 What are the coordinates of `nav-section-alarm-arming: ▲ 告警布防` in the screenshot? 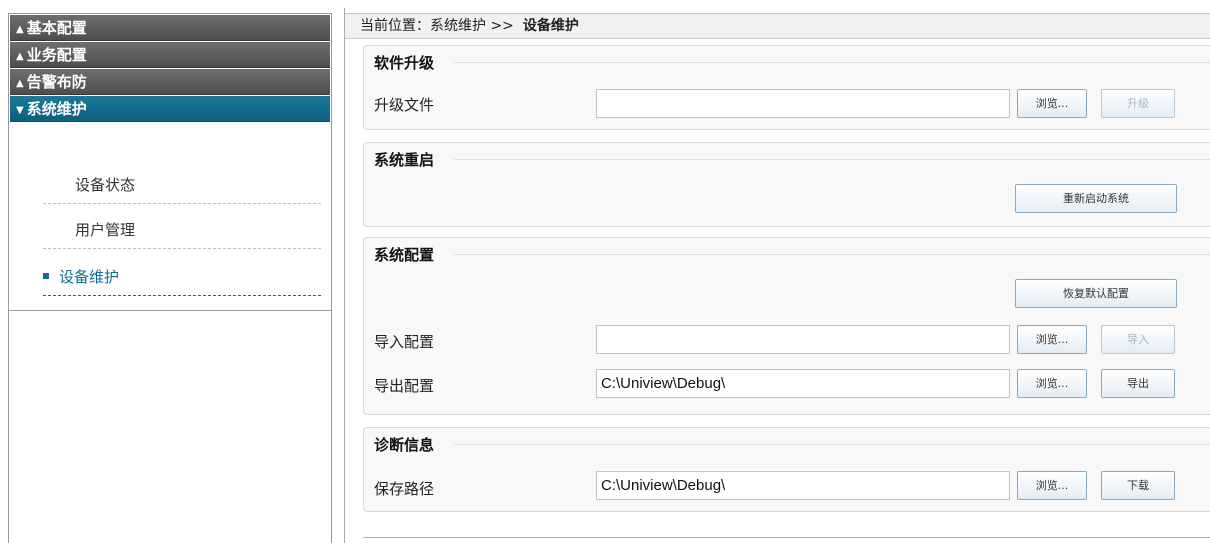 It's located at (170, 82).